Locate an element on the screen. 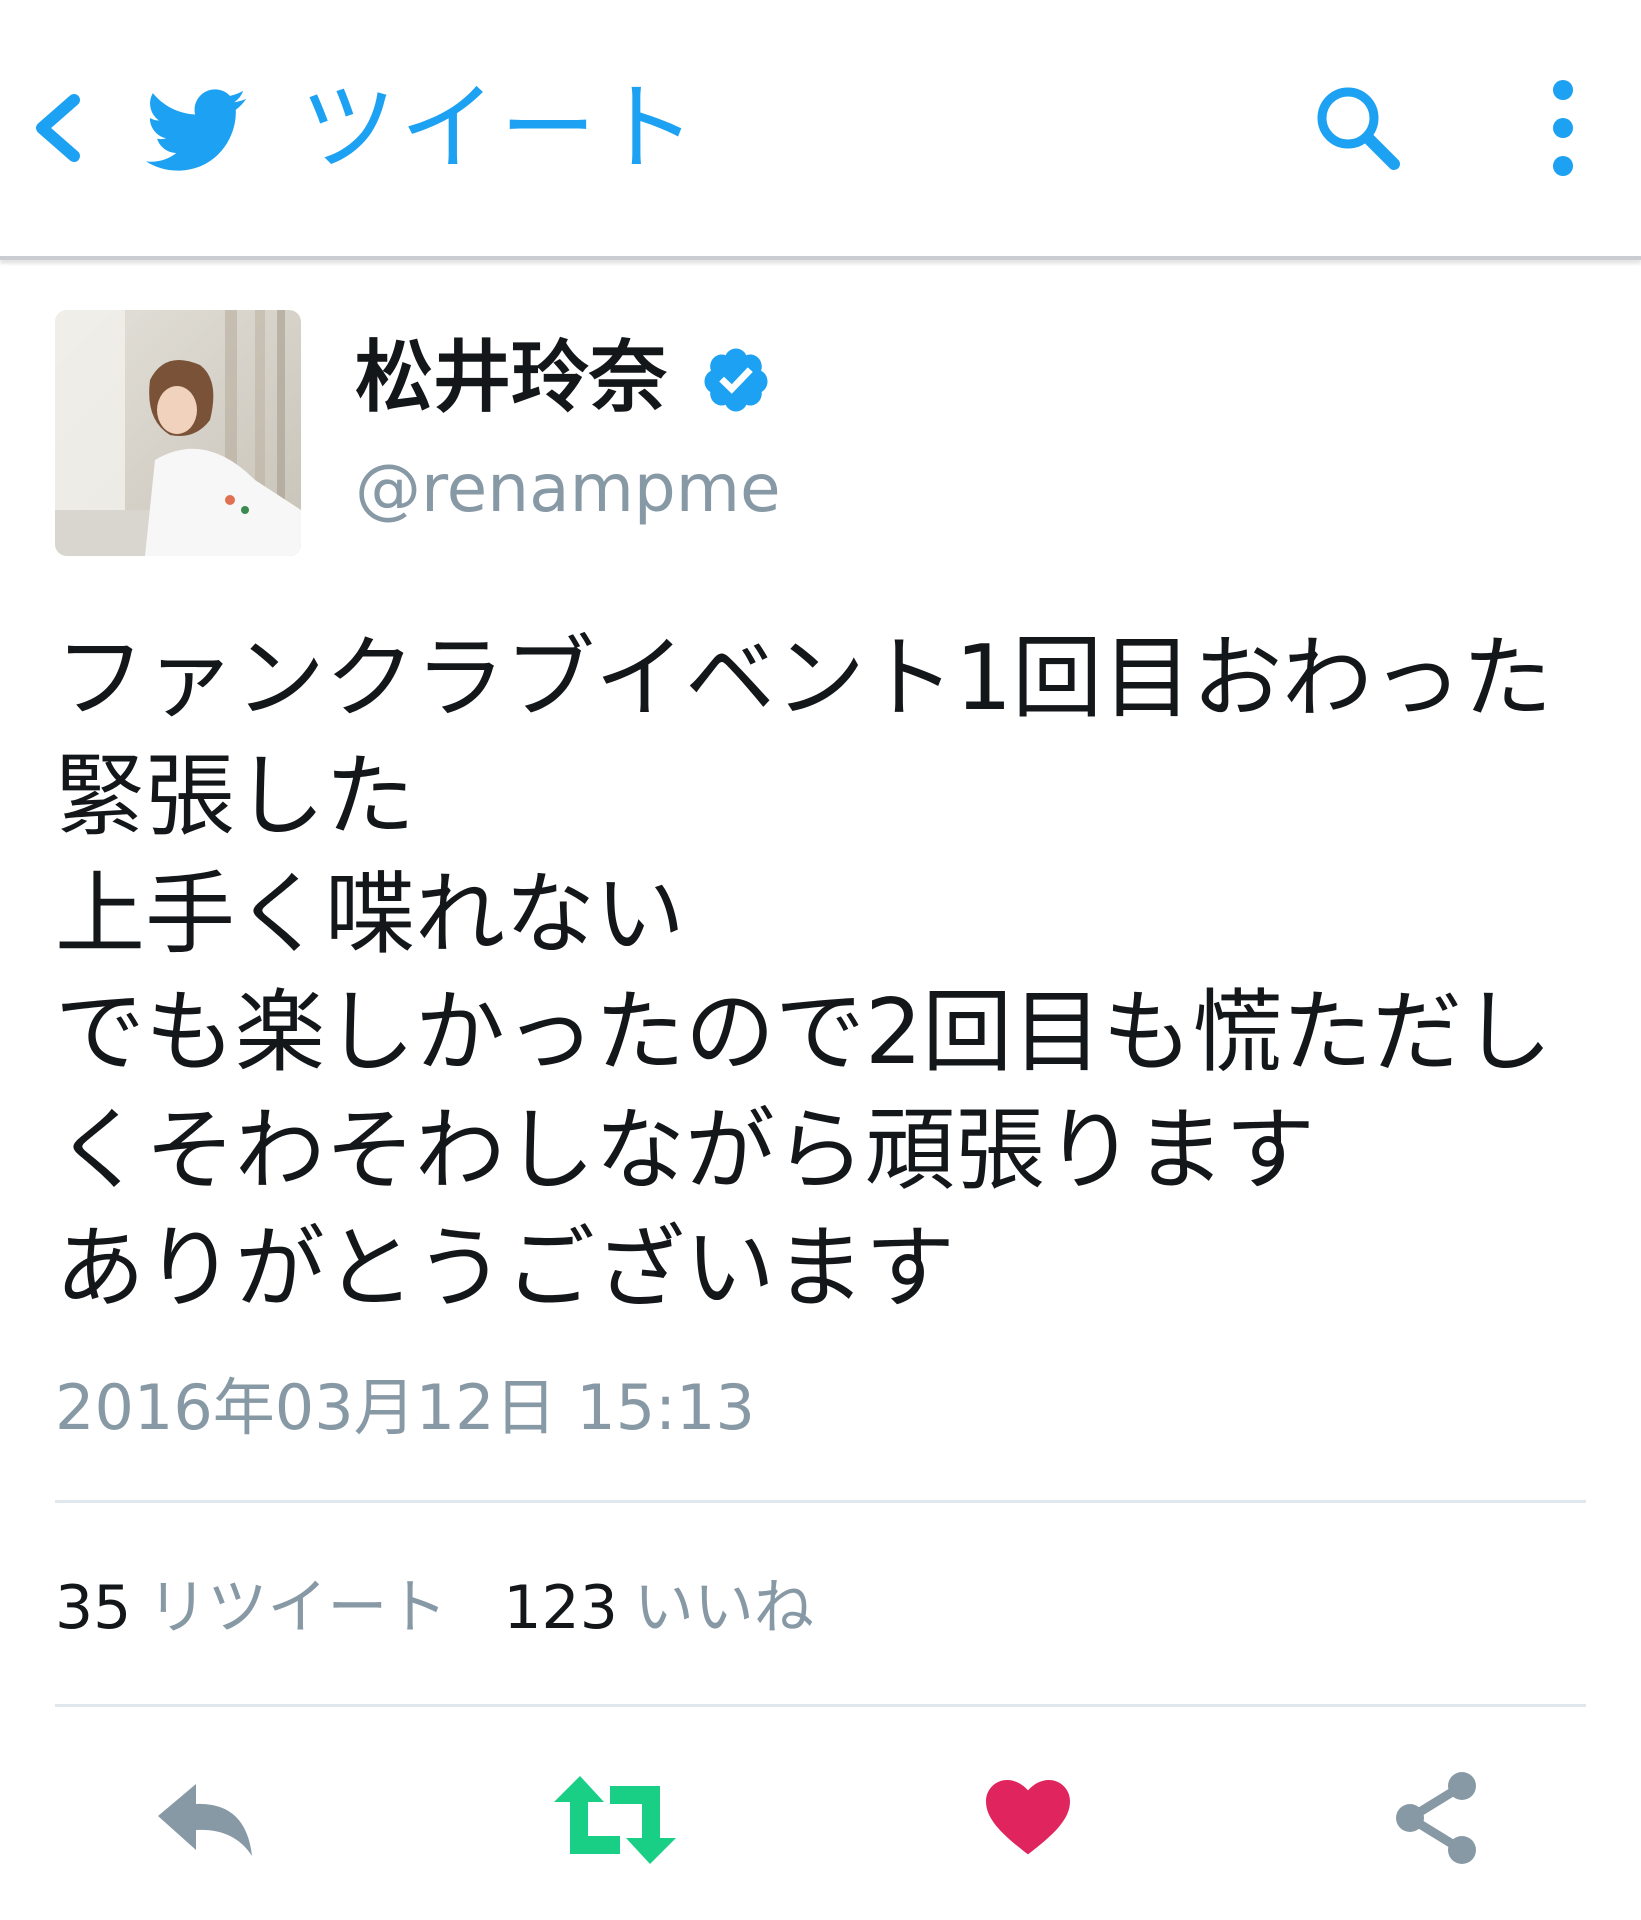  retweet-stat: 35 リツイート is located at coordinates (251, 1608).